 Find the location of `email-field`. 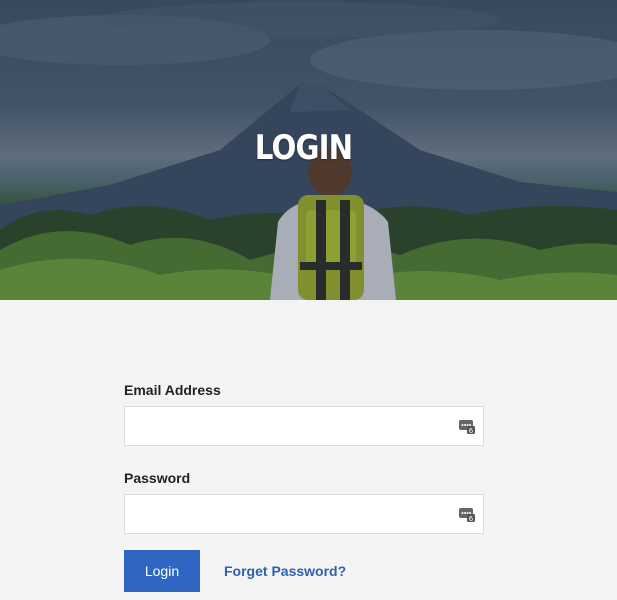

email-field is located at coordinates (295, 426).